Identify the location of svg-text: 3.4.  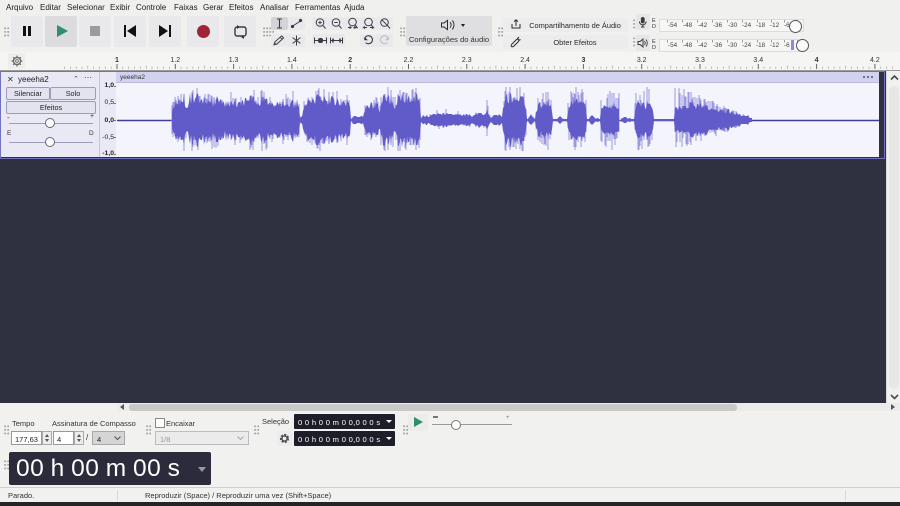
(758, 60).